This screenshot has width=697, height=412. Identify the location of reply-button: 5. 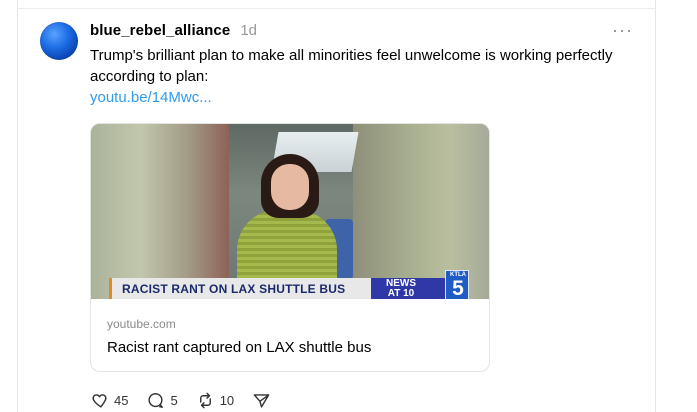
(162, 400).